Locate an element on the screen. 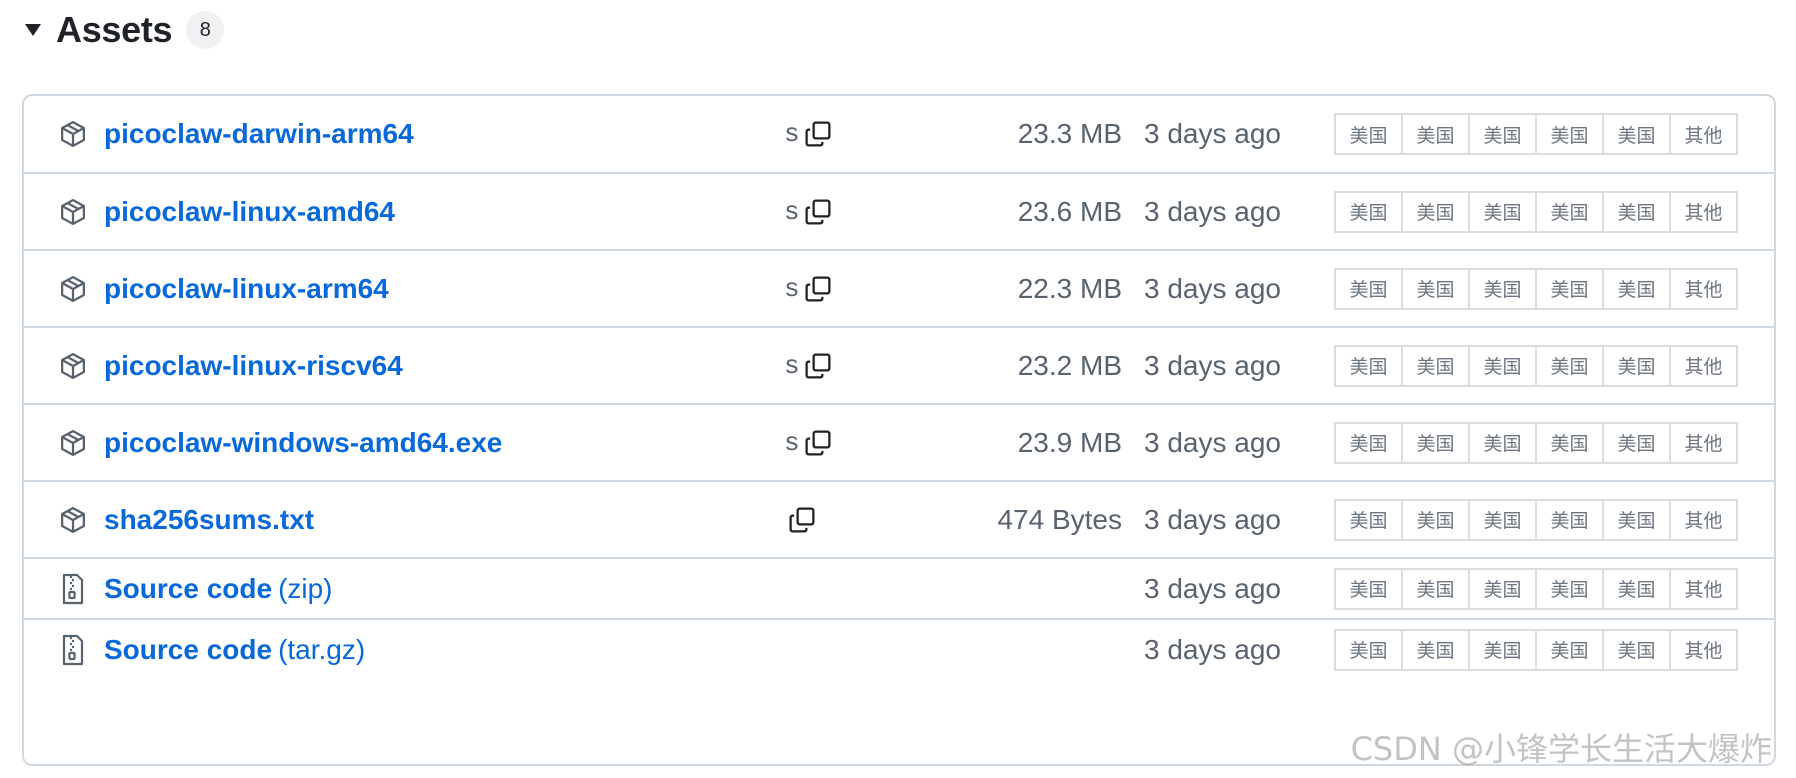  assets-count-badge: 8 is located at coordinates (205, 30).